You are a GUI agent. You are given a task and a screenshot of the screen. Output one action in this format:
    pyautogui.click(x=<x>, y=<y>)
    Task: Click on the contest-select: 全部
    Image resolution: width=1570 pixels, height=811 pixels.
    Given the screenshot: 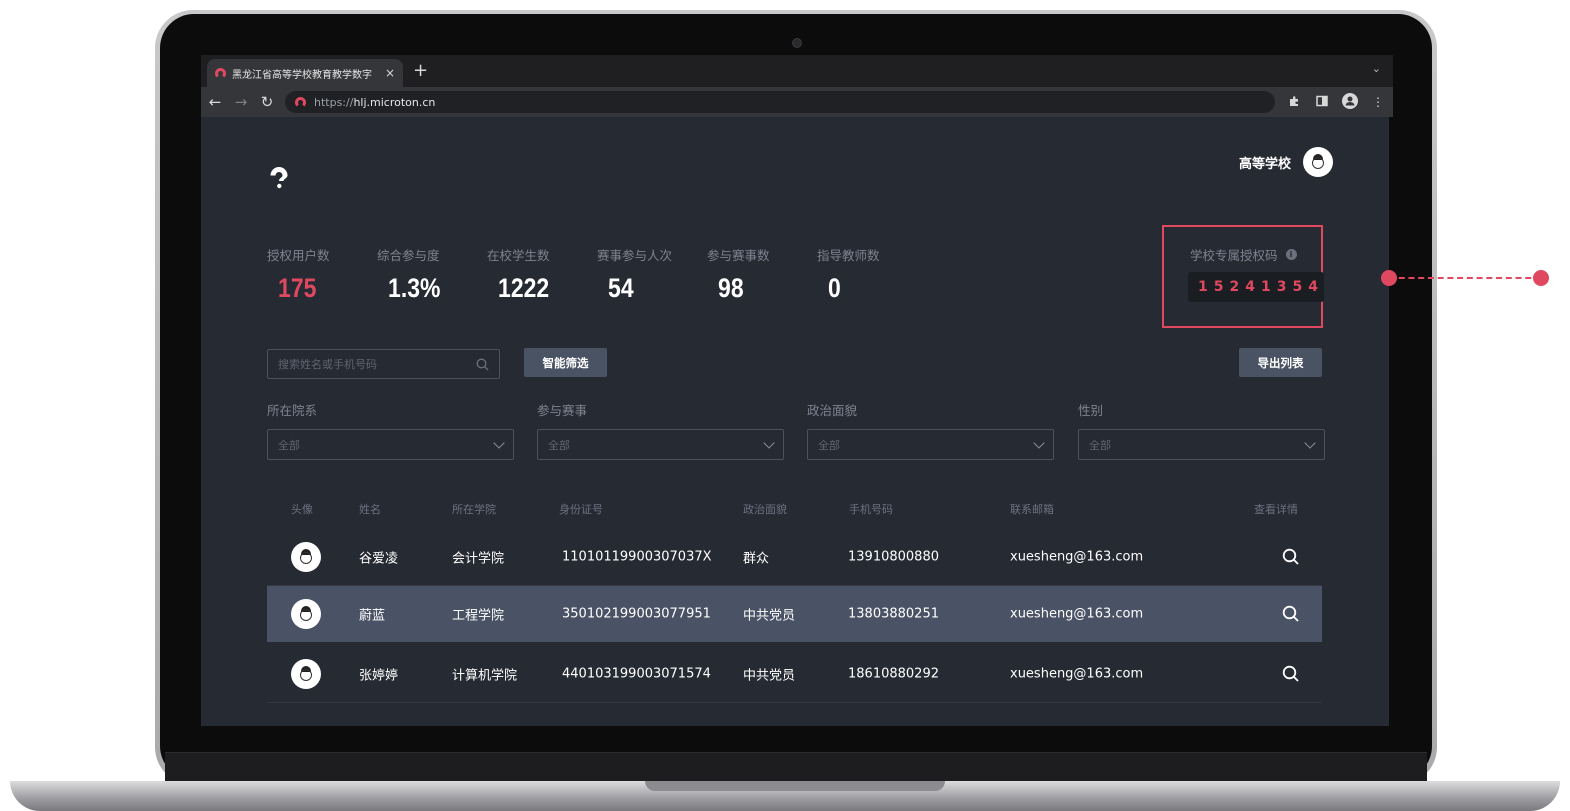 What is the action you would take?
    pyautogui.click(x=660, y=444)
    